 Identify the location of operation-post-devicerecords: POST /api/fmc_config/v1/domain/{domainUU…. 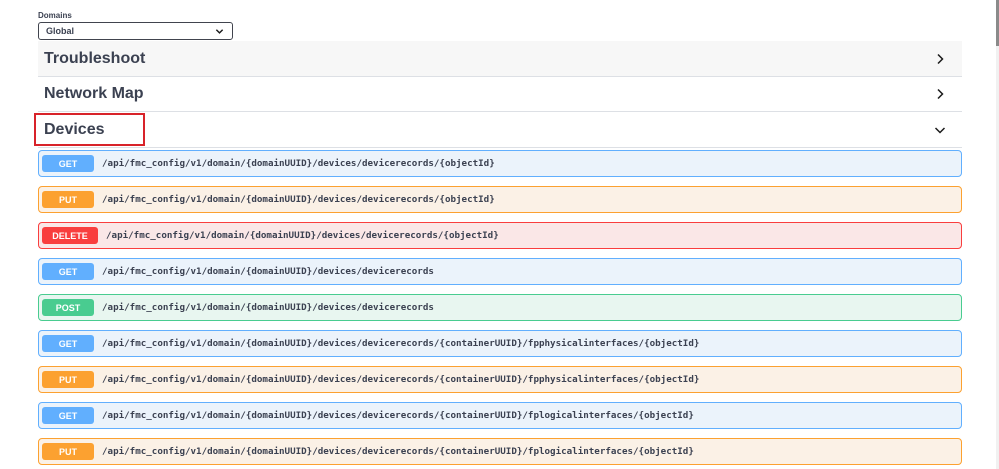
(500, 307).